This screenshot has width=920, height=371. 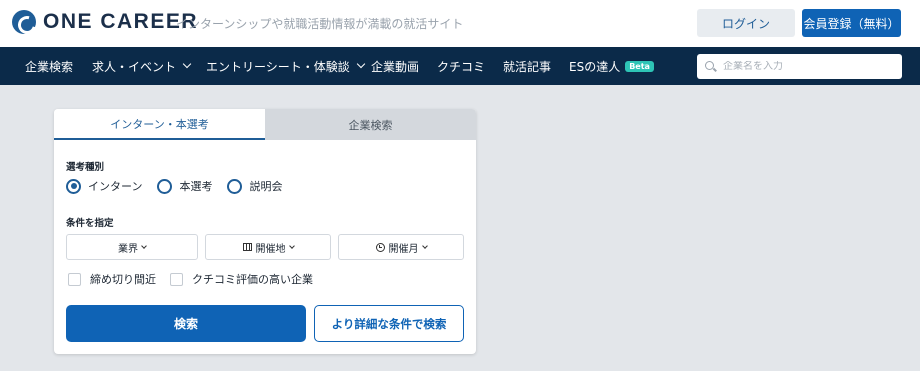 I want to click on radio-label: インターン, so click(x=115, y=186).